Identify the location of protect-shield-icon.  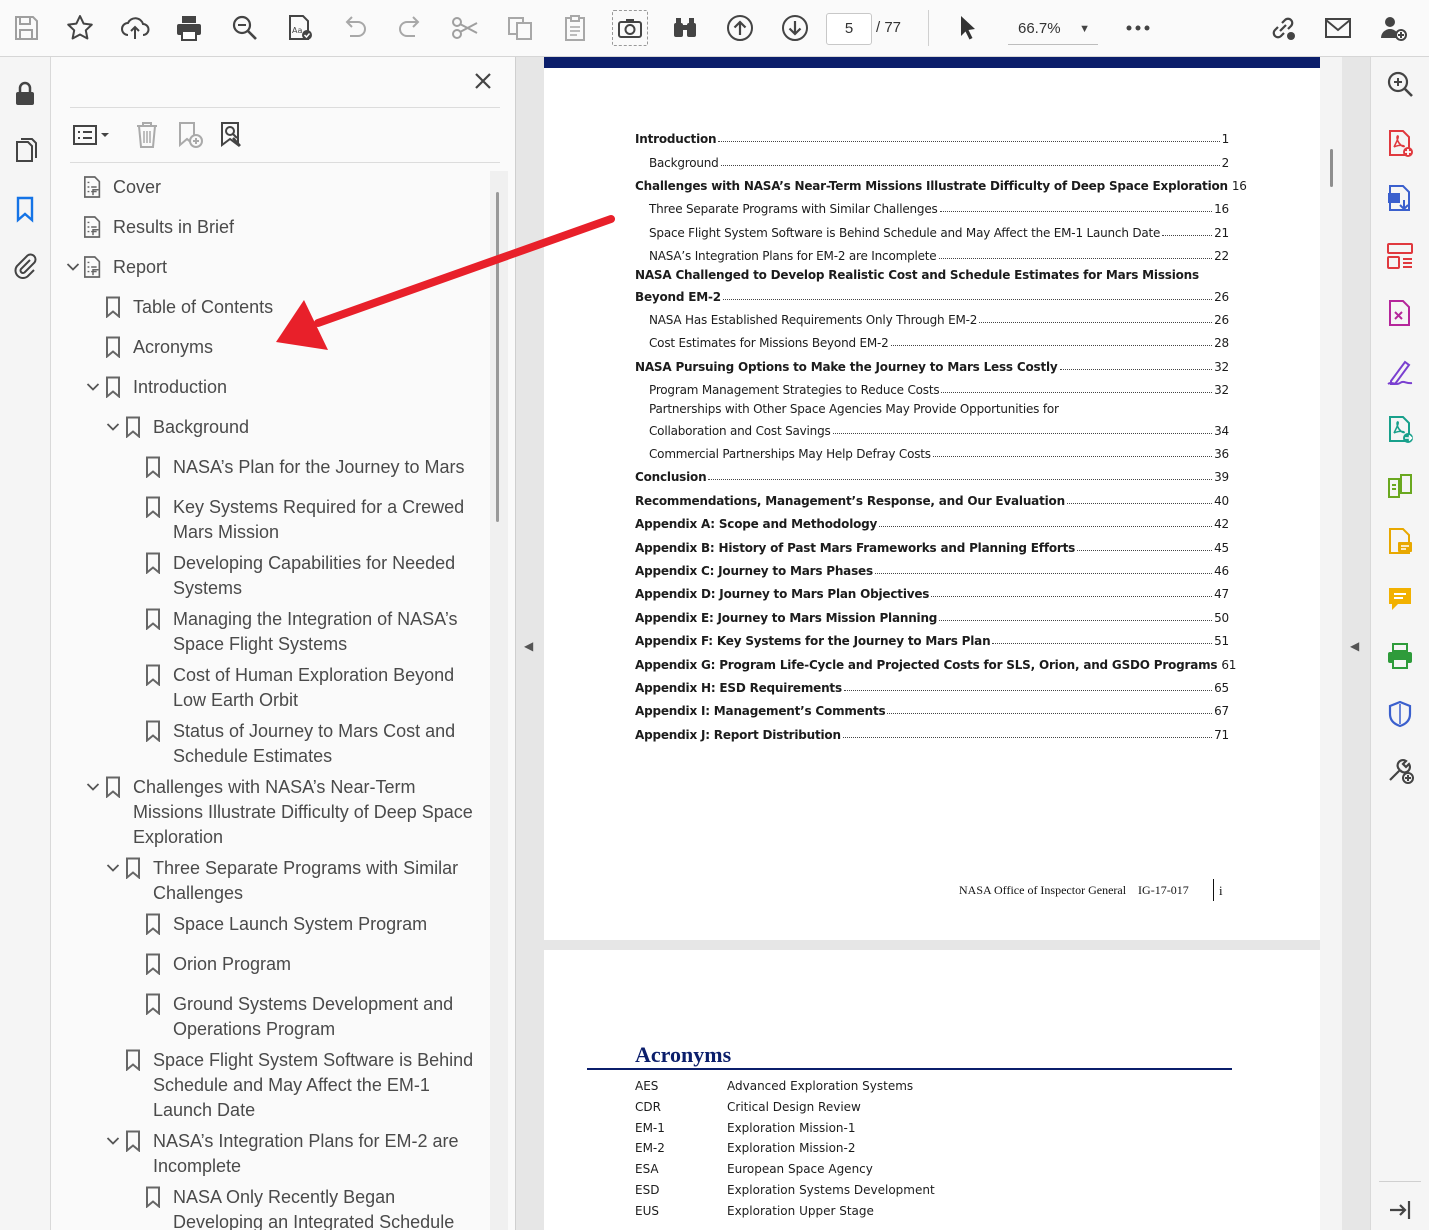
(1400, 714).